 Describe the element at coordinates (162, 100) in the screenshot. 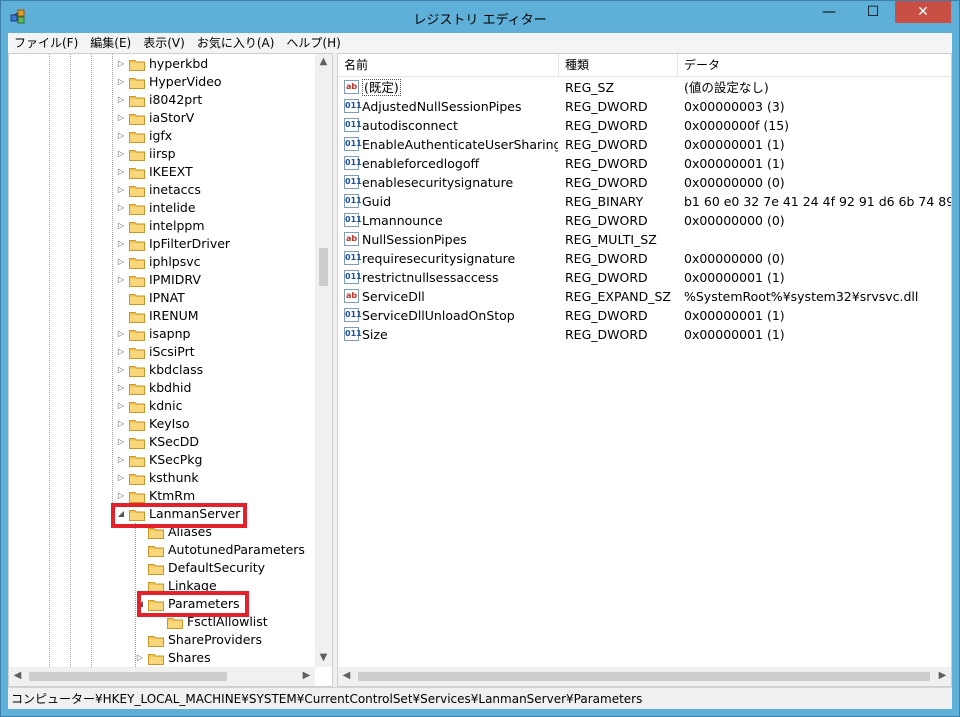

I see `tree-item: ▷ i8042prt` at that location.